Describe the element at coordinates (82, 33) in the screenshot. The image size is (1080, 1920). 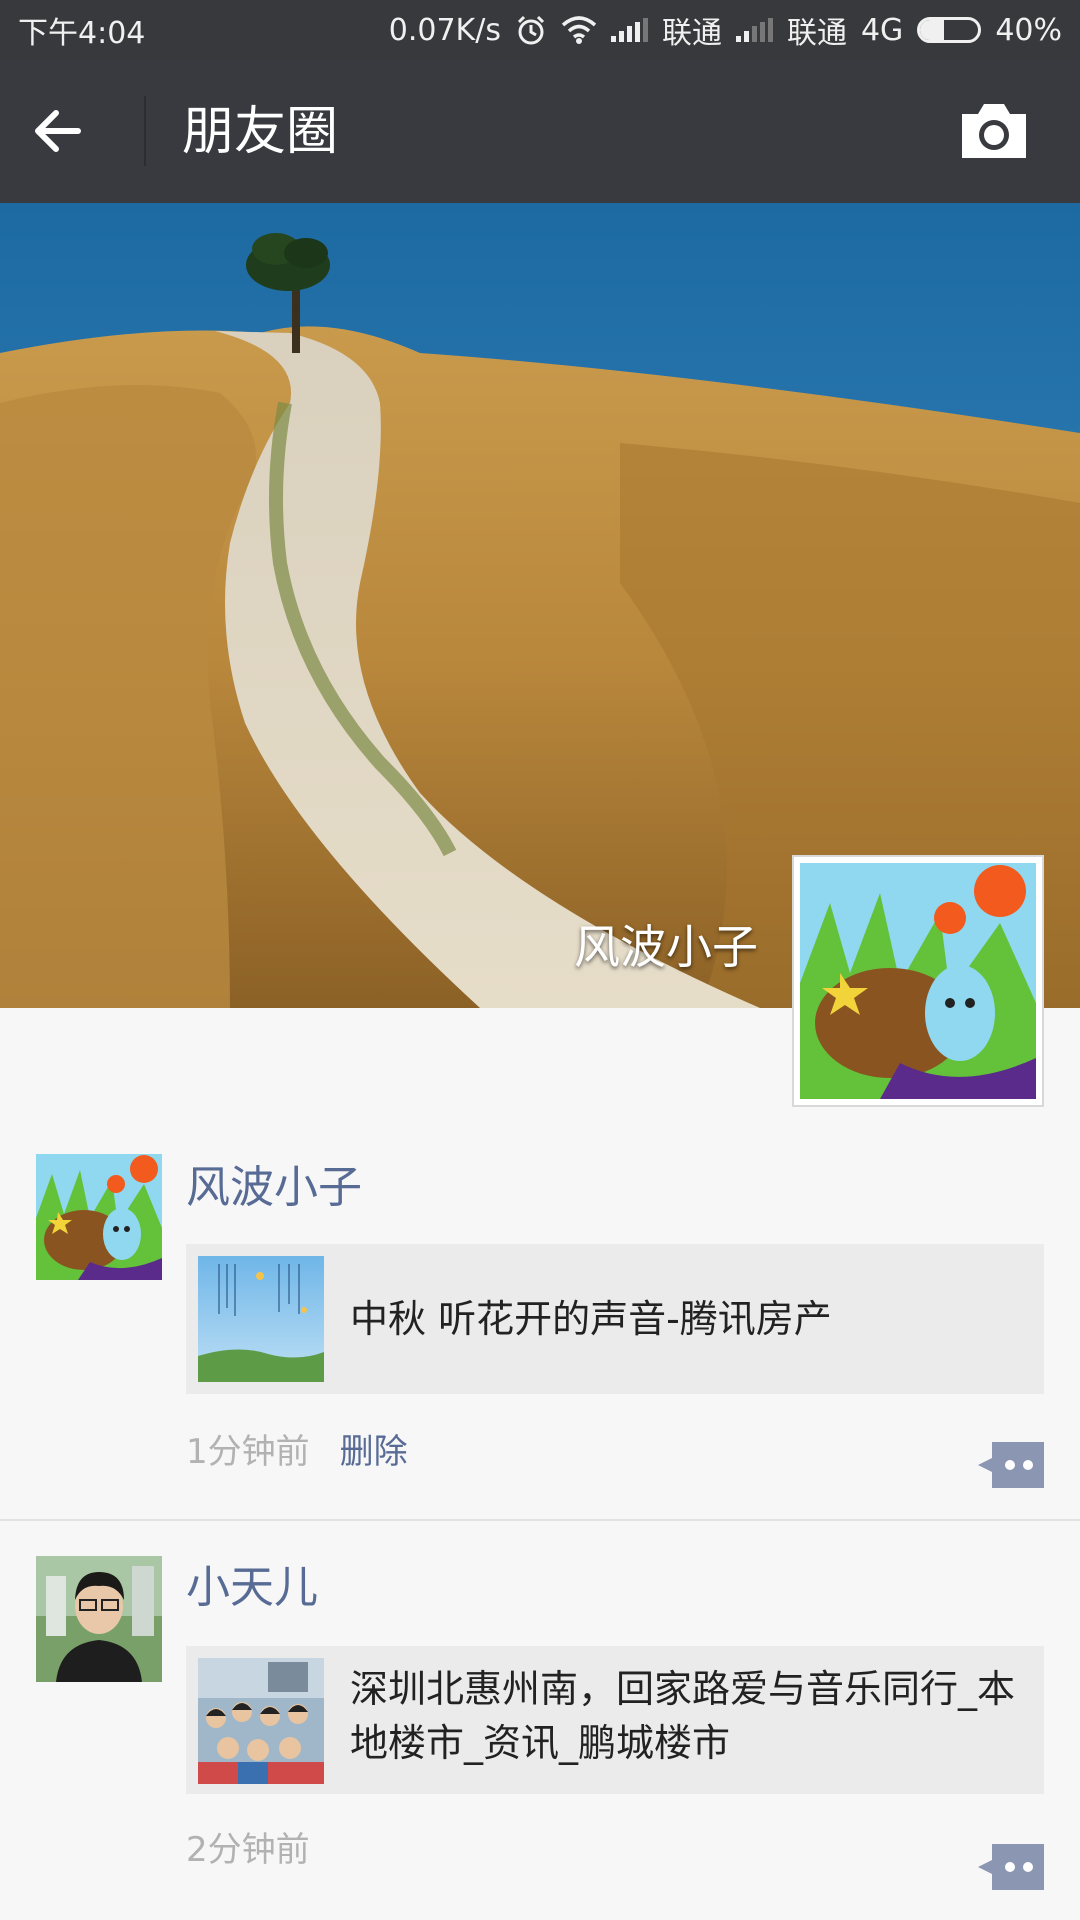
I see `status-time: 下午4:04` at that location.